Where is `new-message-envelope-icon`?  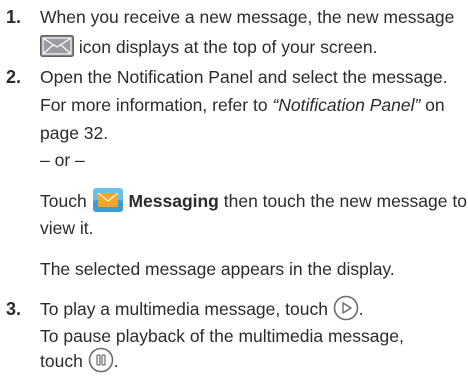 new-message-envelope-icon is located at coordinates (57, 46).